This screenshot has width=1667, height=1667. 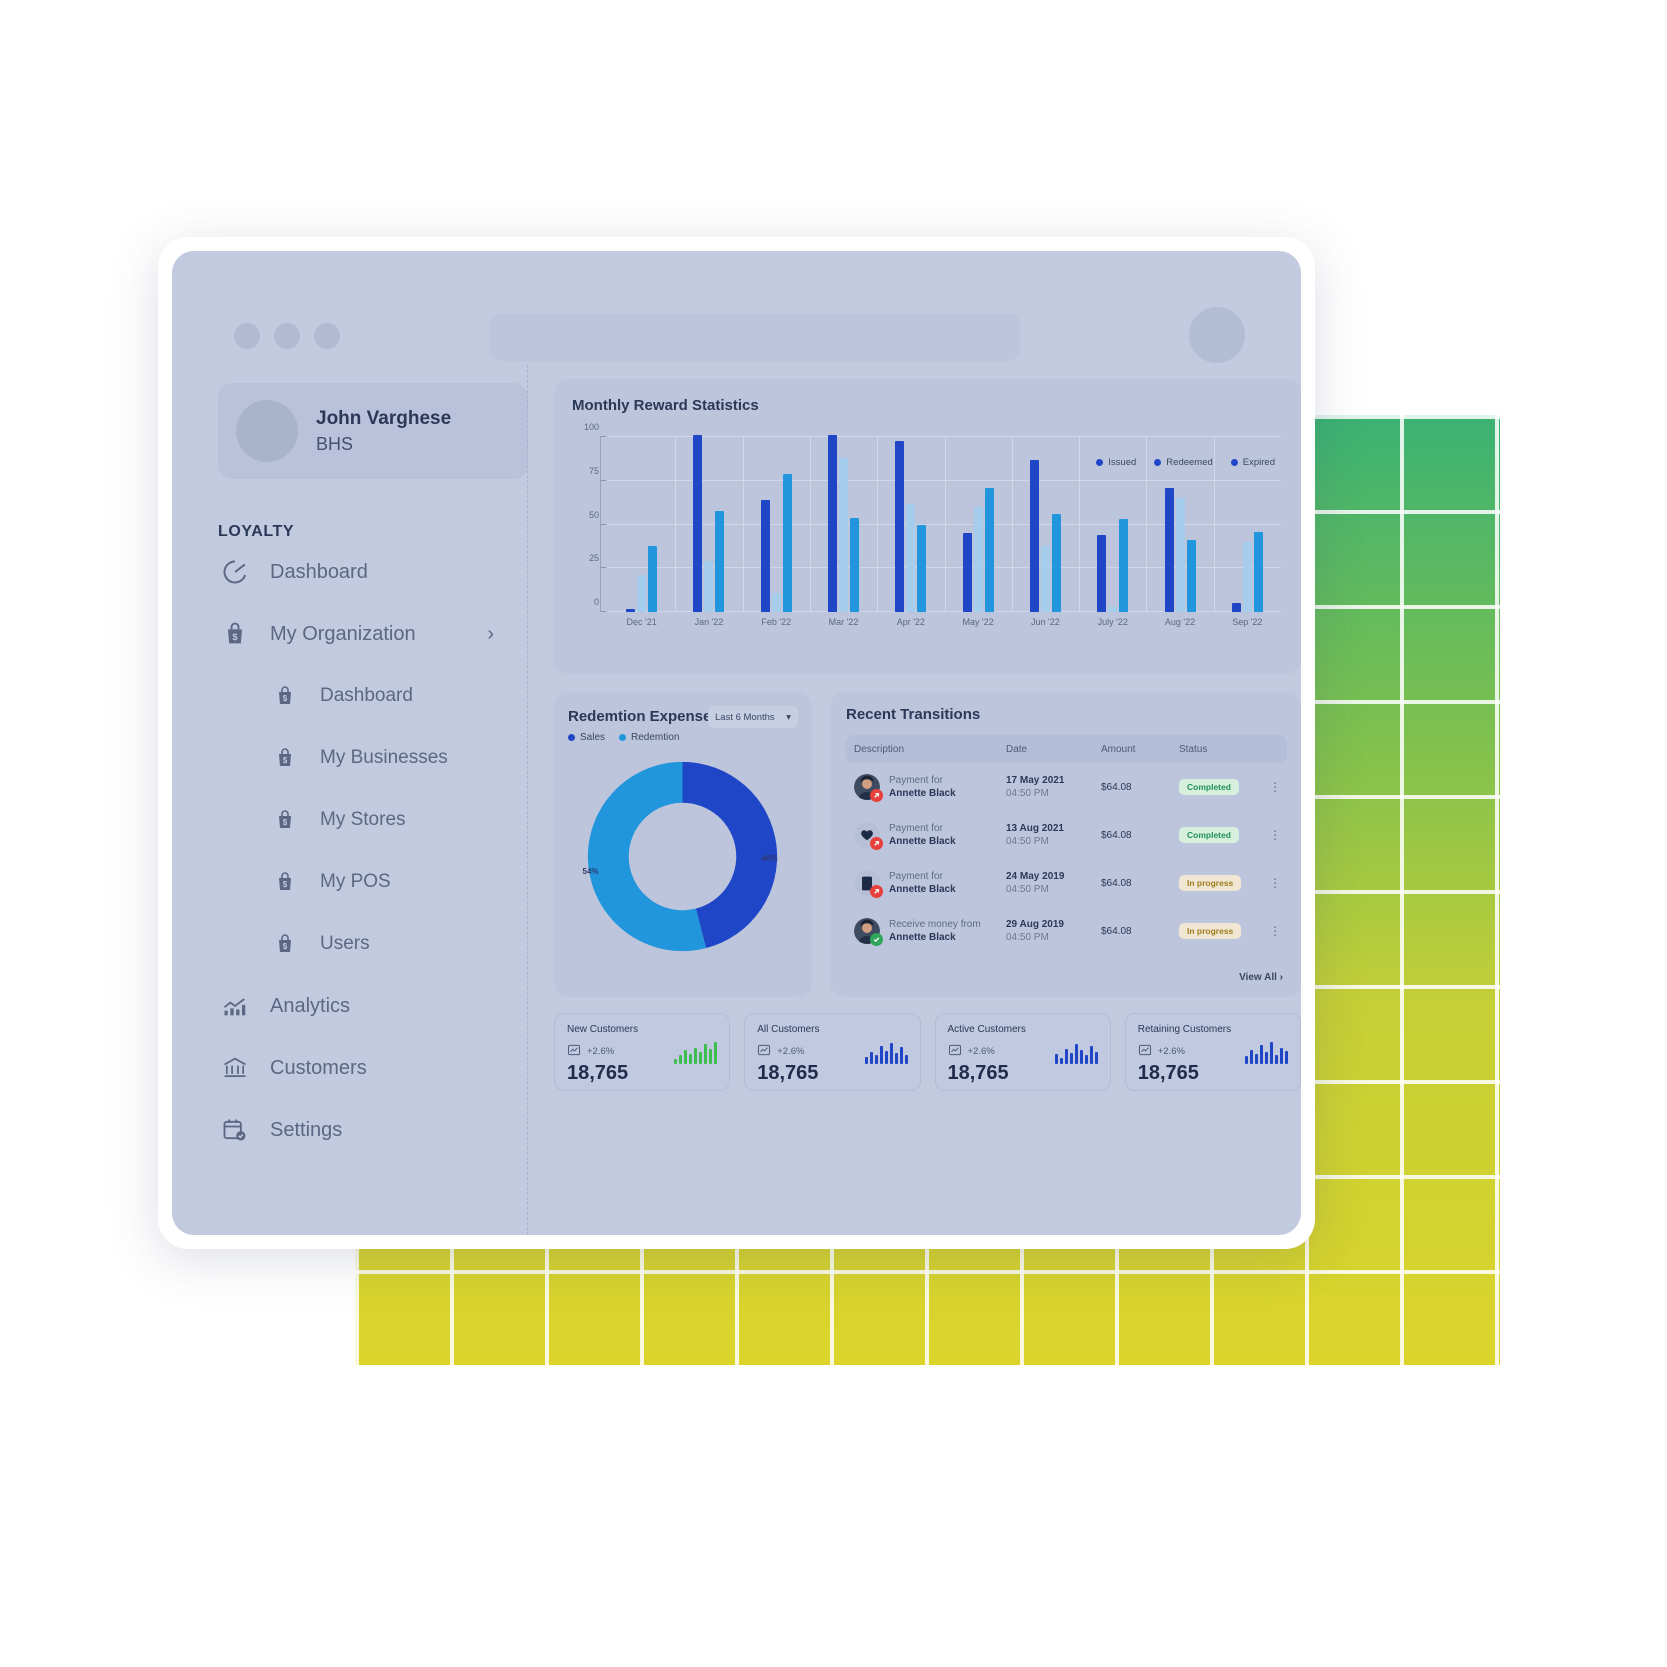 I want to click on sidebar-item-label: Dashboard, so click(x=319, y=571).